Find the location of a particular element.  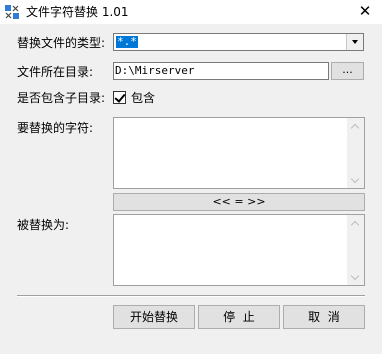

directory-input: D:\Mirserver is located at coordinates (221, 71).